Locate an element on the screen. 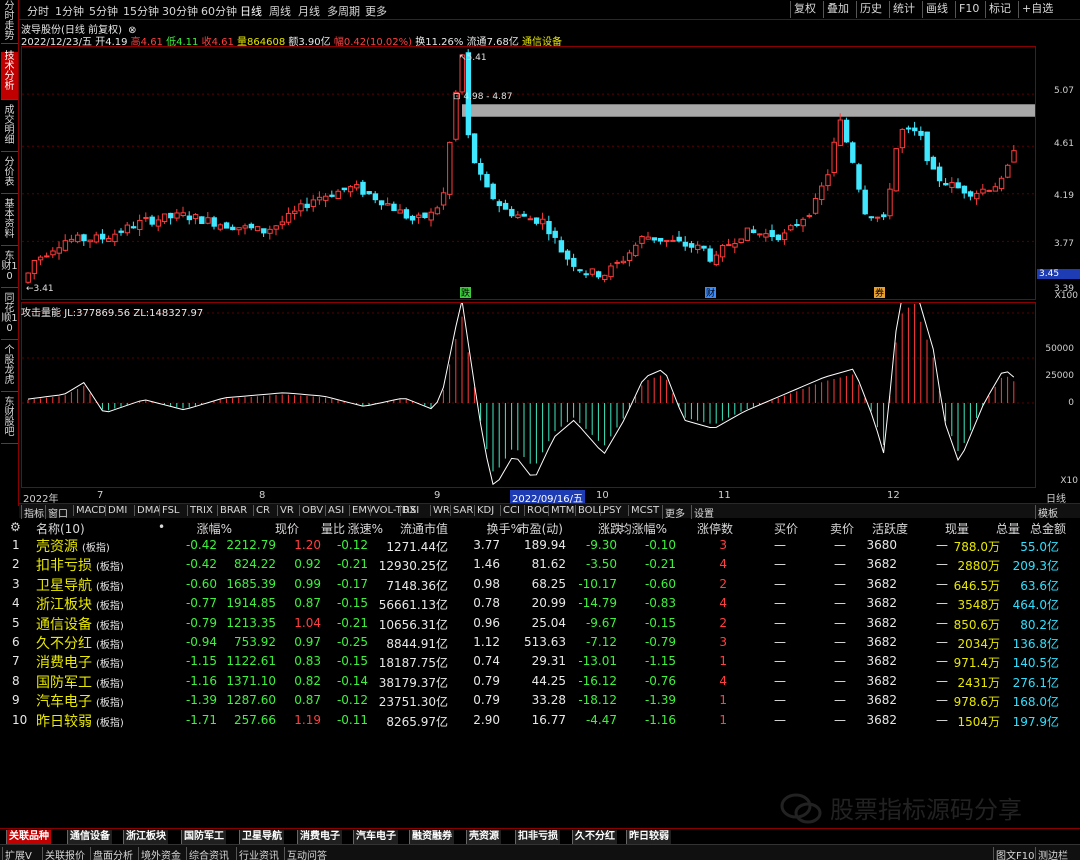 This screenshot has width=1080, height=860. settings-gear-icon: ⚙ is located at coordinates (15, 527).